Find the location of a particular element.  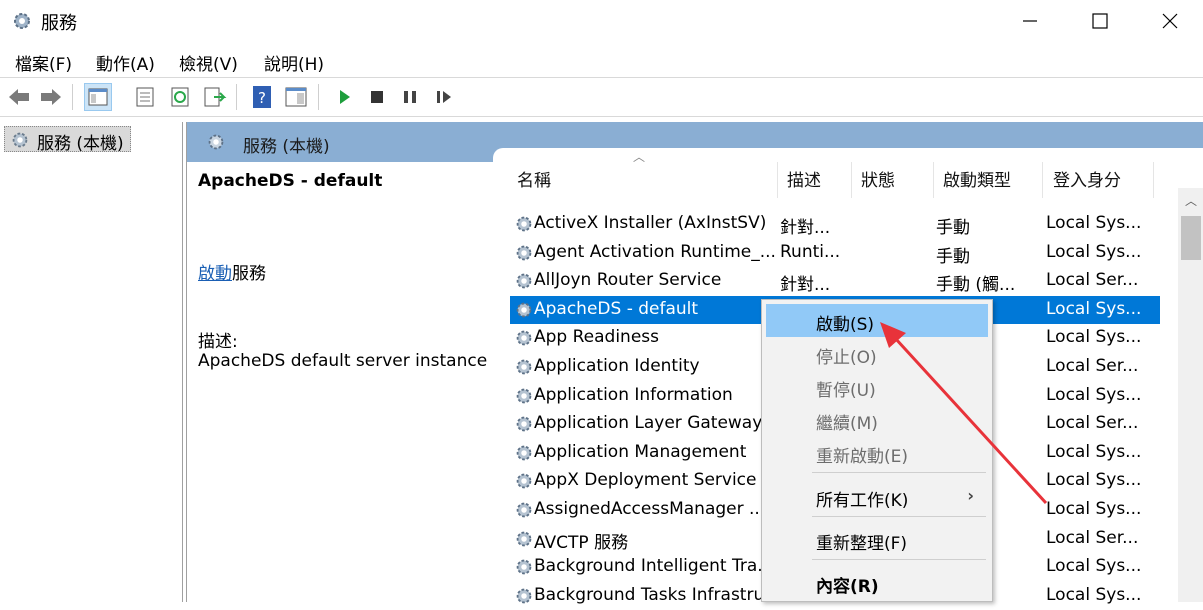

title-bar: 服務 is located at coordinates (601, 21).